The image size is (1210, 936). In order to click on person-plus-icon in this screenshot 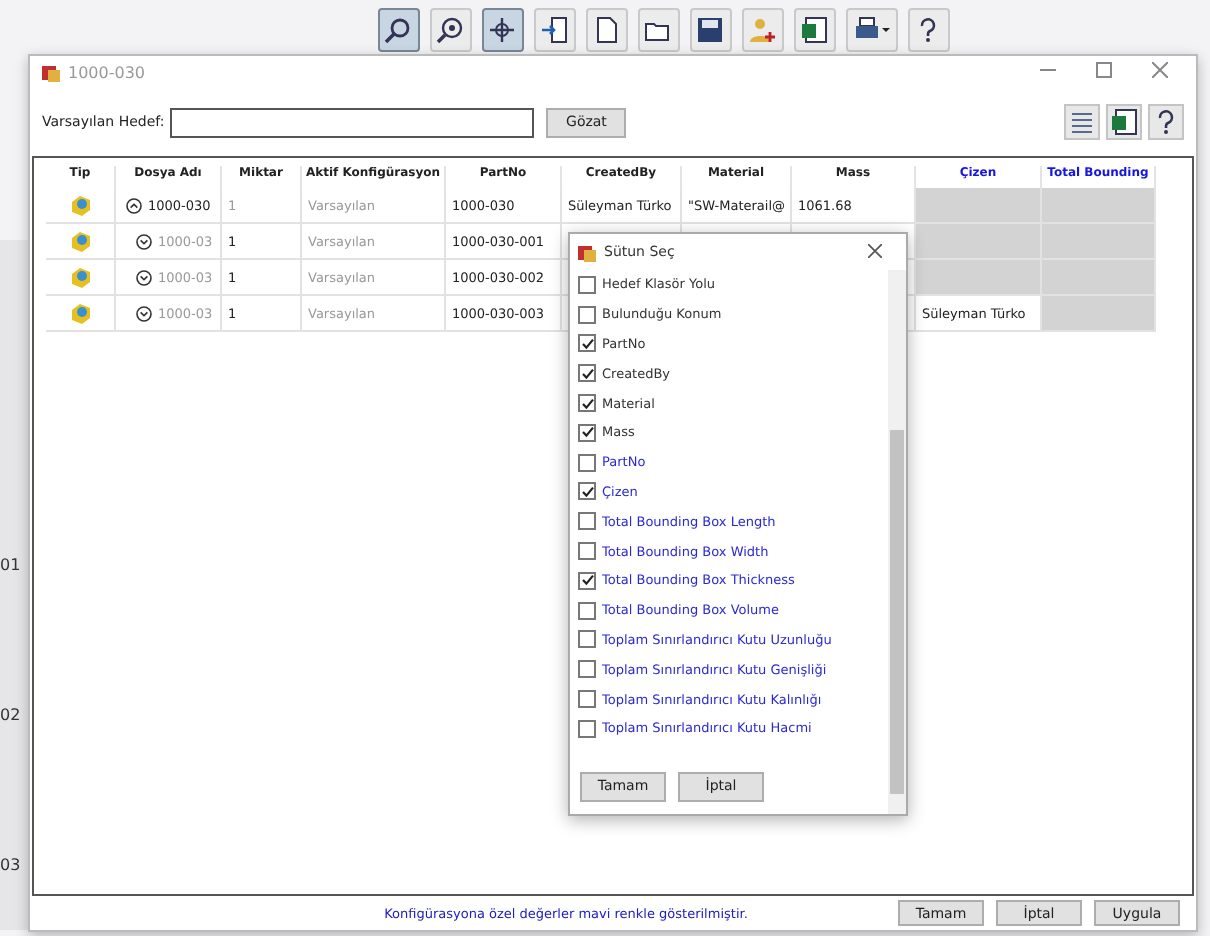, I will do `click(762, 30)`.